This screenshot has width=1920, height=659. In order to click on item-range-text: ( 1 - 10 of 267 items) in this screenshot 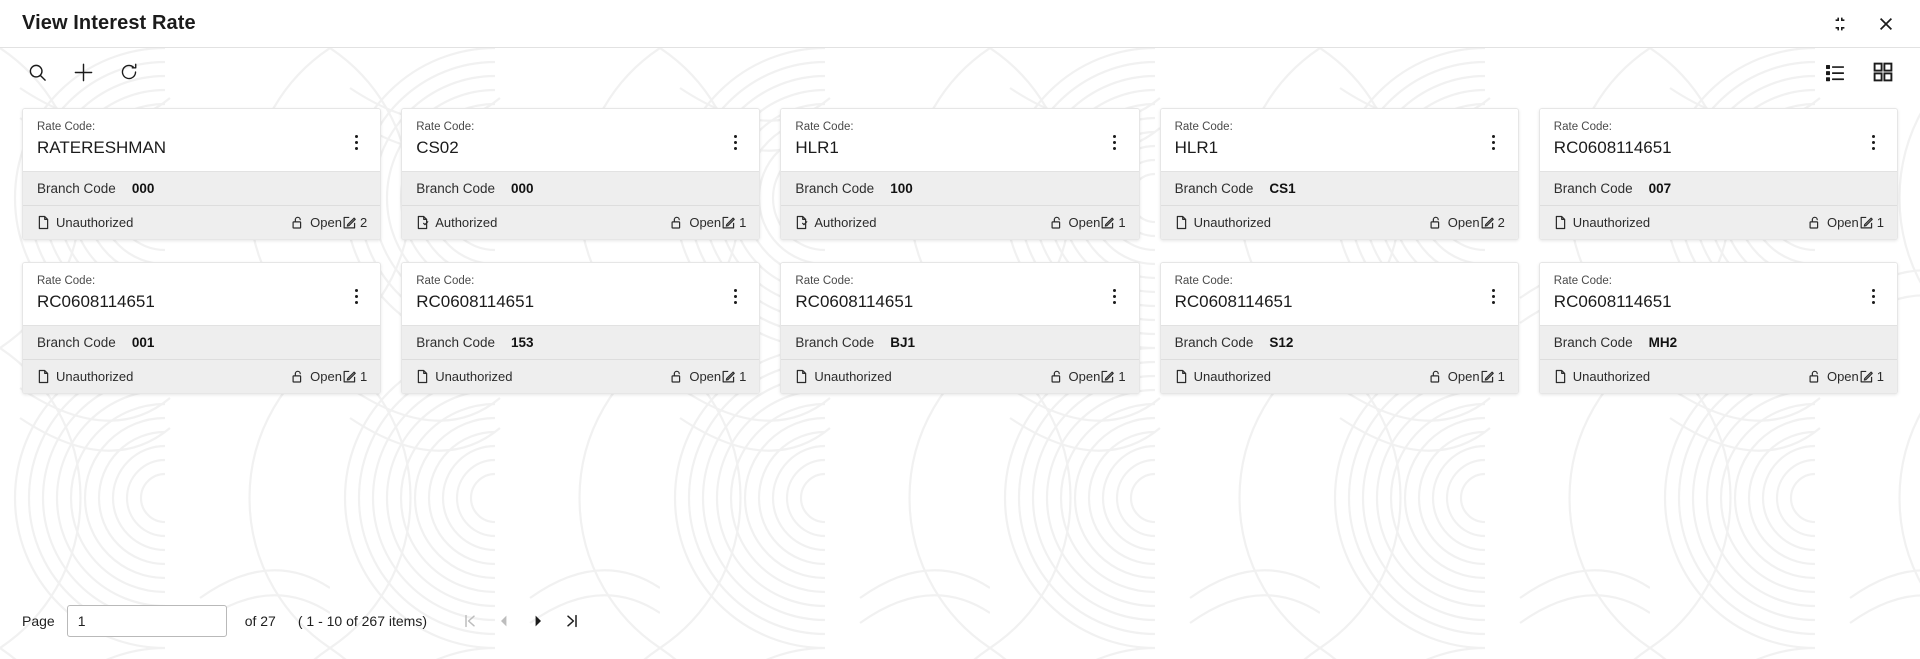, I will do `click(362, 621)`.